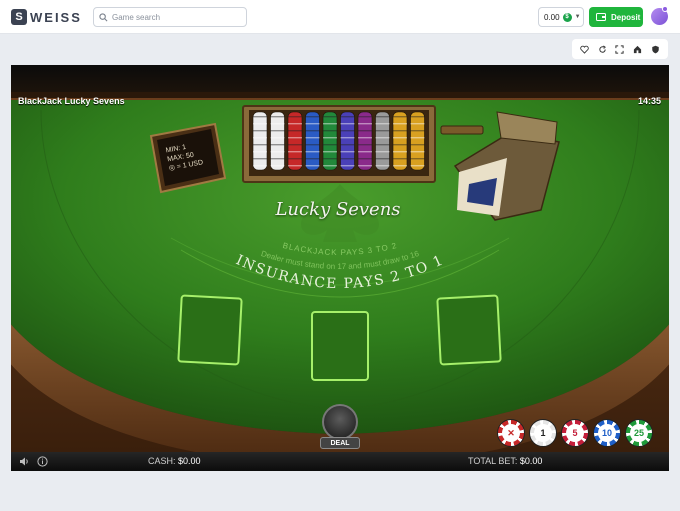 The image size is (680, 511). I want to click on balance-selector: 0.00 $ ▼, so click(561, 17).